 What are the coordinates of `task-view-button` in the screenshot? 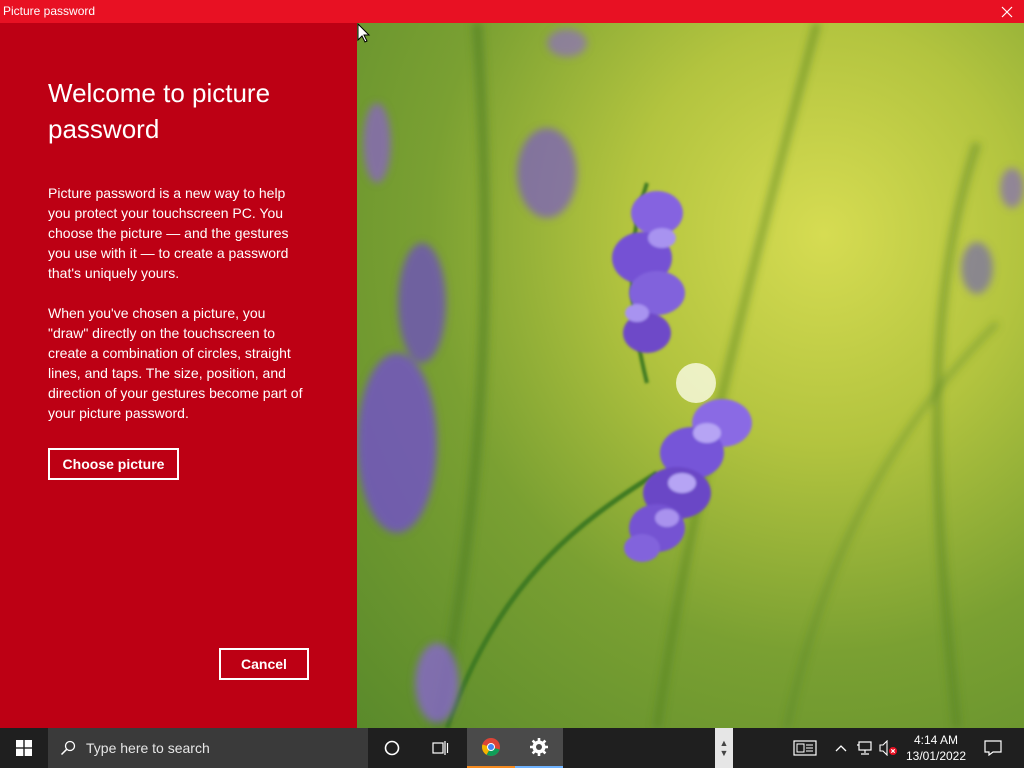 It's located at (440, 748).